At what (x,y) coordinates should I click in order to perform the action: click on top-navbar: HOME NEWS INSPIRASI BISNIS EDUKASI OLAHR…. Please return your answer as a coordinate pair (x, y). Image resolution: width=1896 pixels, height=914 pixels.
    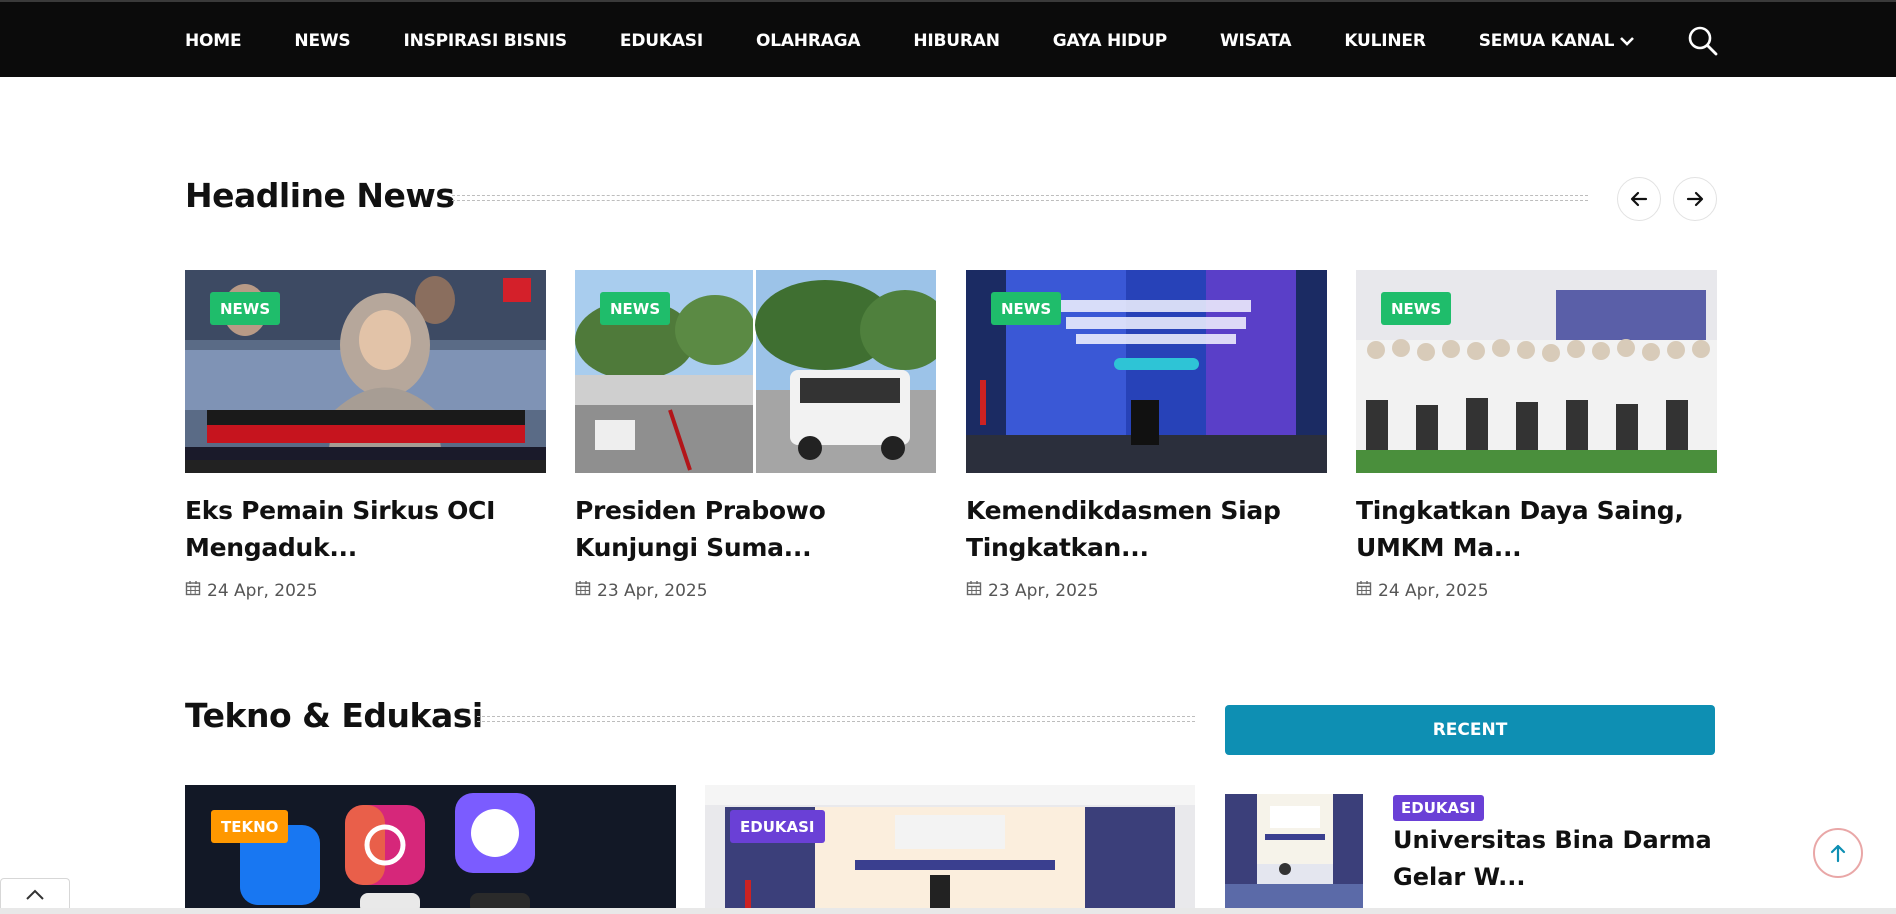
    Looking at the image, I should click on (948, 38).